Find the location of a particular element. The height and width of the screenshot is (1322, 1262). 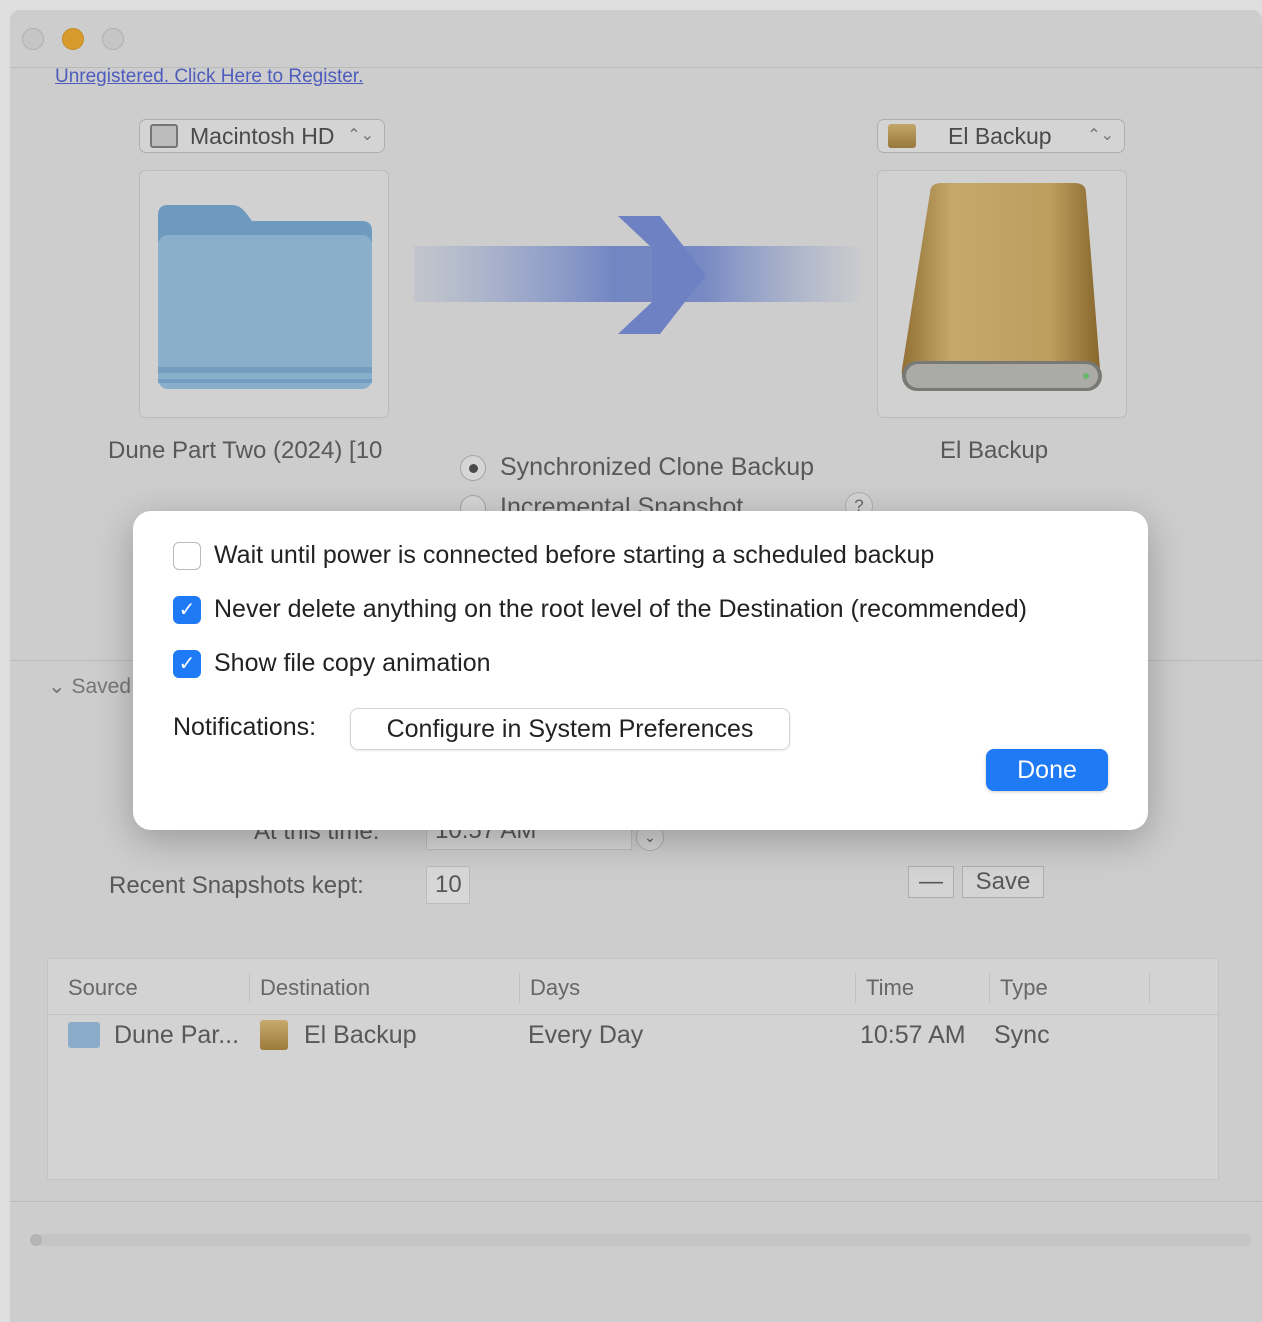

done-button: Done is located at coordinates (1047, 770).